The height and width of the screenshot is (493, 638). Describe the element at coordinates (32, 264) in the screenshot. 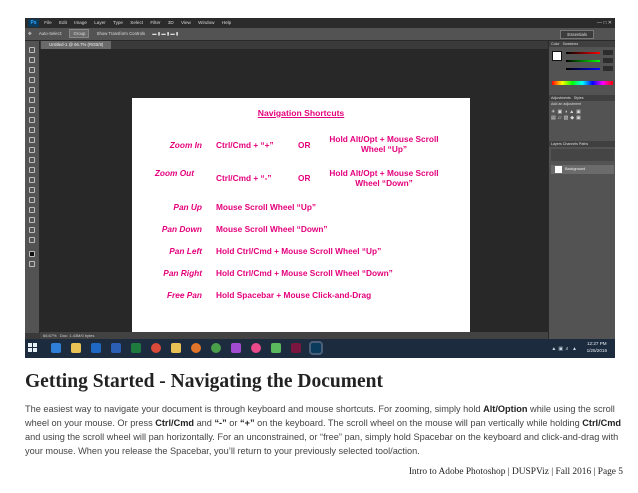

I see `quick-mask-icon` at that location.